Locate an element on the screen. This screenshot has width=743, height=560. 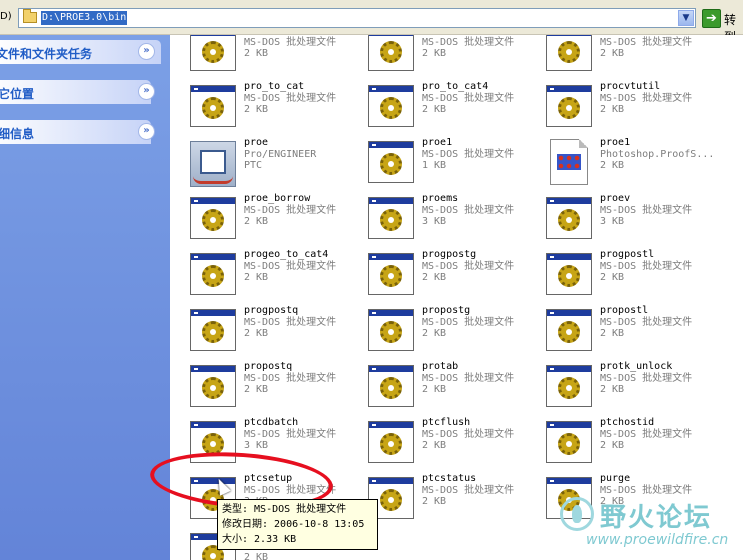
file-item: proe1 MS-DOS 批处理文件 1 KB is located at coordinates (445, 162).